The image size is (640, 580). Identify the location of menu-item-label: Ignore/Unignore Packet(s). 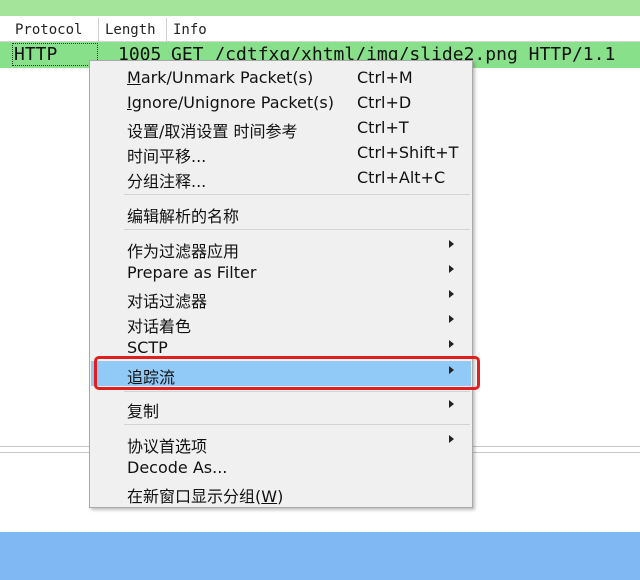
(230, 102).